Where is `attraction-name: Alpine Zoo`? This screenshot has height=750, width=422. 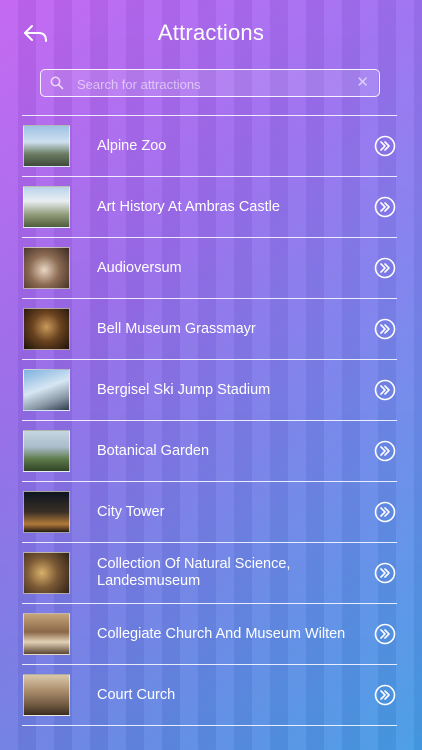 attraction-name: Alpine Zoo is located at coordinates (132, 145).